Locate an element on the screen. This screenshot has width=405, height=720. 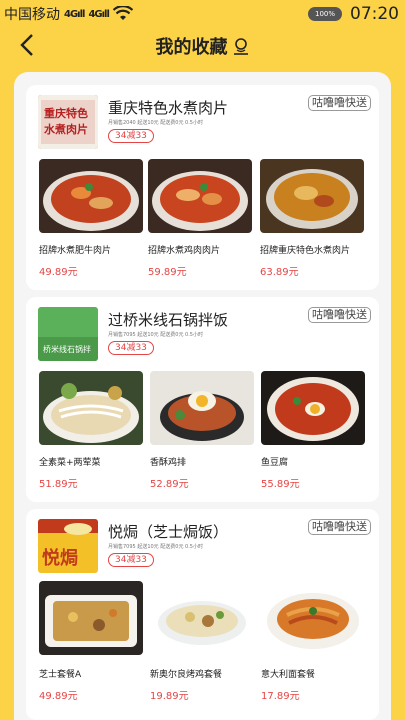
dish-item: 芝士套餐A 49.89元 is located at coordinates (91, 641).